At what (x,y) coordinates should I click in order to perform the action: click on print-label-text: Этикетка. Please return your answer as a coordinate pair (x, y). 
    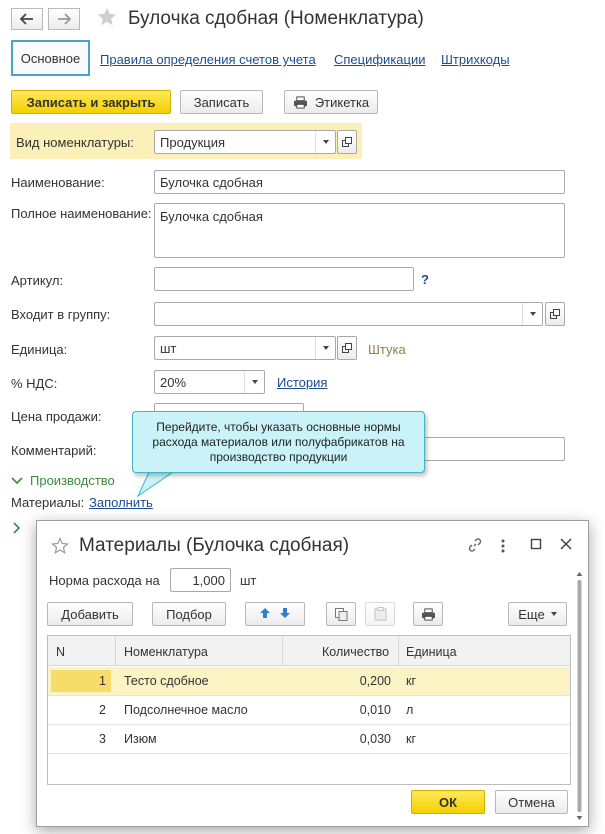
    Looking at the image, I should click on (342, 102).